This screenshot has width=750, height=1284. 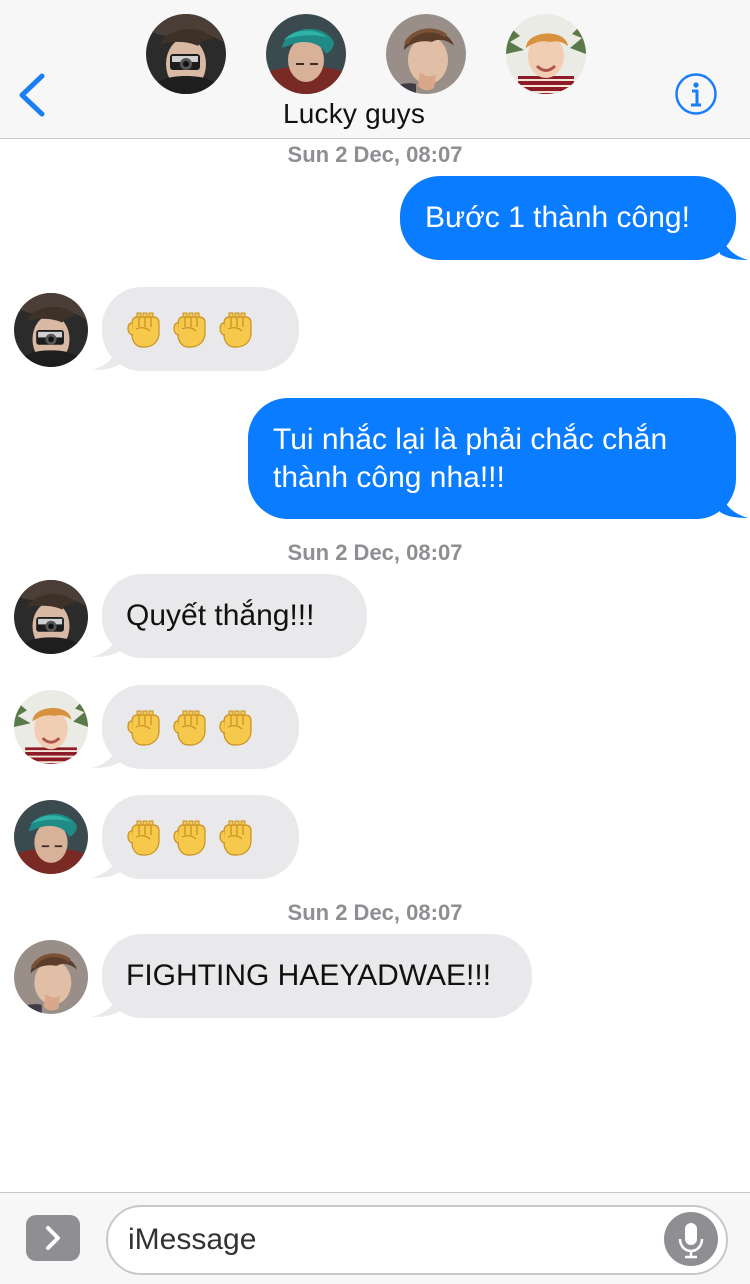 What do you see at coordinates (354, 114) in the screenshot?
I see `conversation-title: Lucky guys` at bounding box center [354, 114].